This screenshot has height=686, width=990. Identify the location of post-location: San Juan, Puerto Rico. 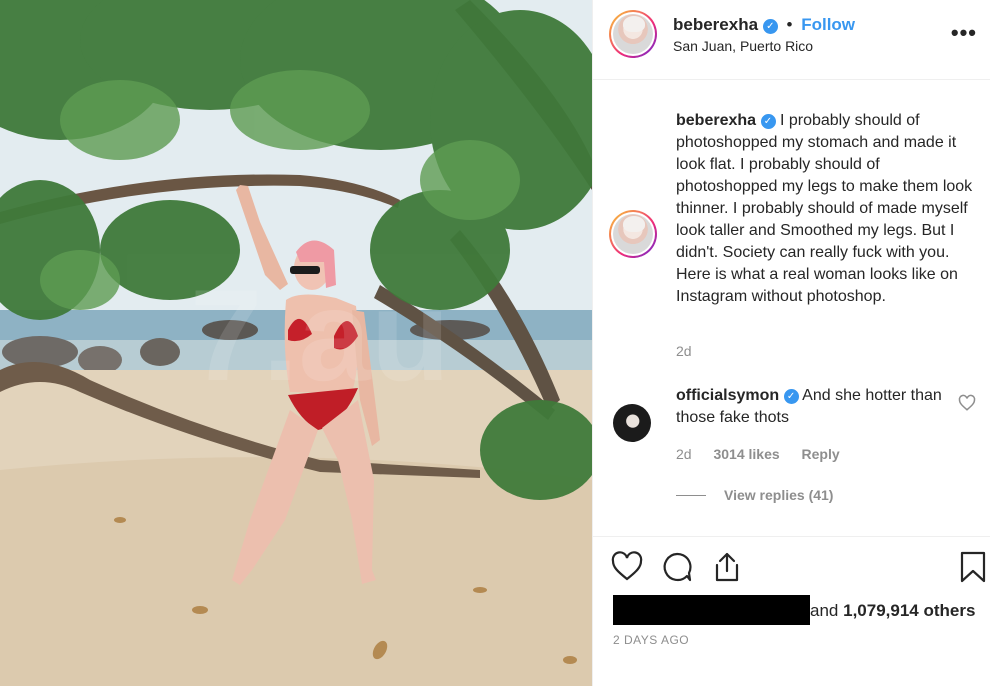
(743, 46).